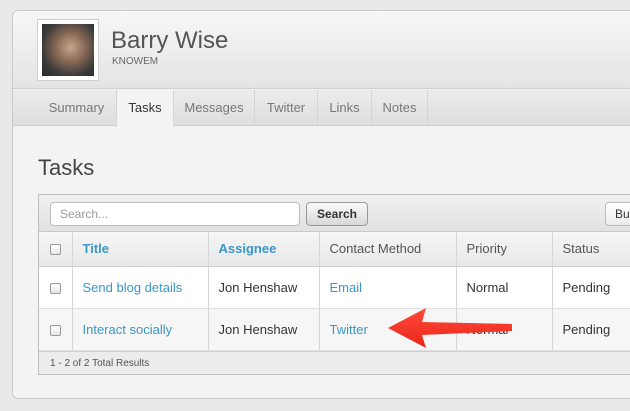 This screenshot has width=630, height=411. Describe the element at coordinates (145, 108) in the screenshot. I see `tab-tasks: Tasks` at that location.